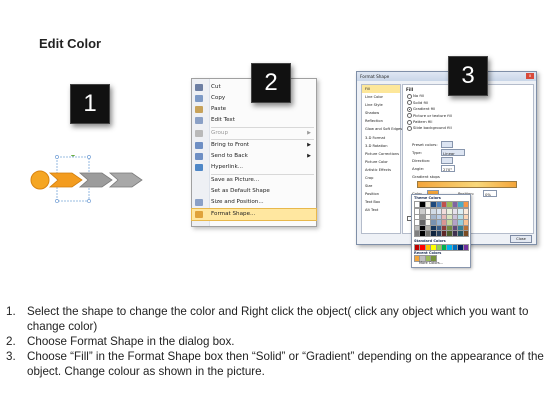 The image size is (560, 420). What do you see at coordinates (254, 145) in the screenshot?
I see `menu-item-bring-to-front: Bring to Front ▶` at bounding box center [254, 145].